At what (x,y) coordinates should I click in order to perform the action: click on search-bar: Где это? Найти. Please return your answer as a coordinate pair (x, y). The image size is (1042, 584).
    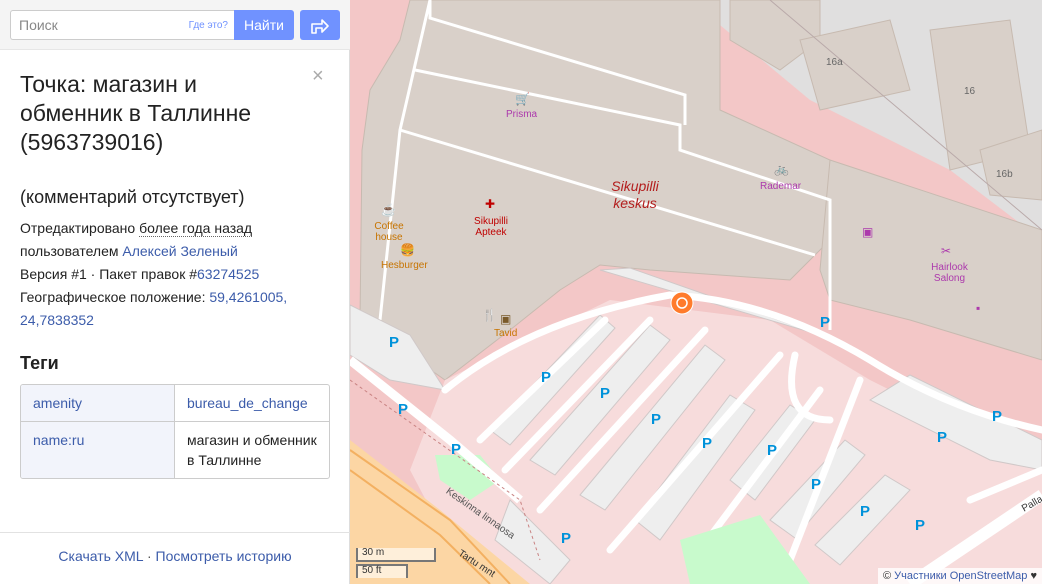
    Looking at the image, I should click on (175, 25).